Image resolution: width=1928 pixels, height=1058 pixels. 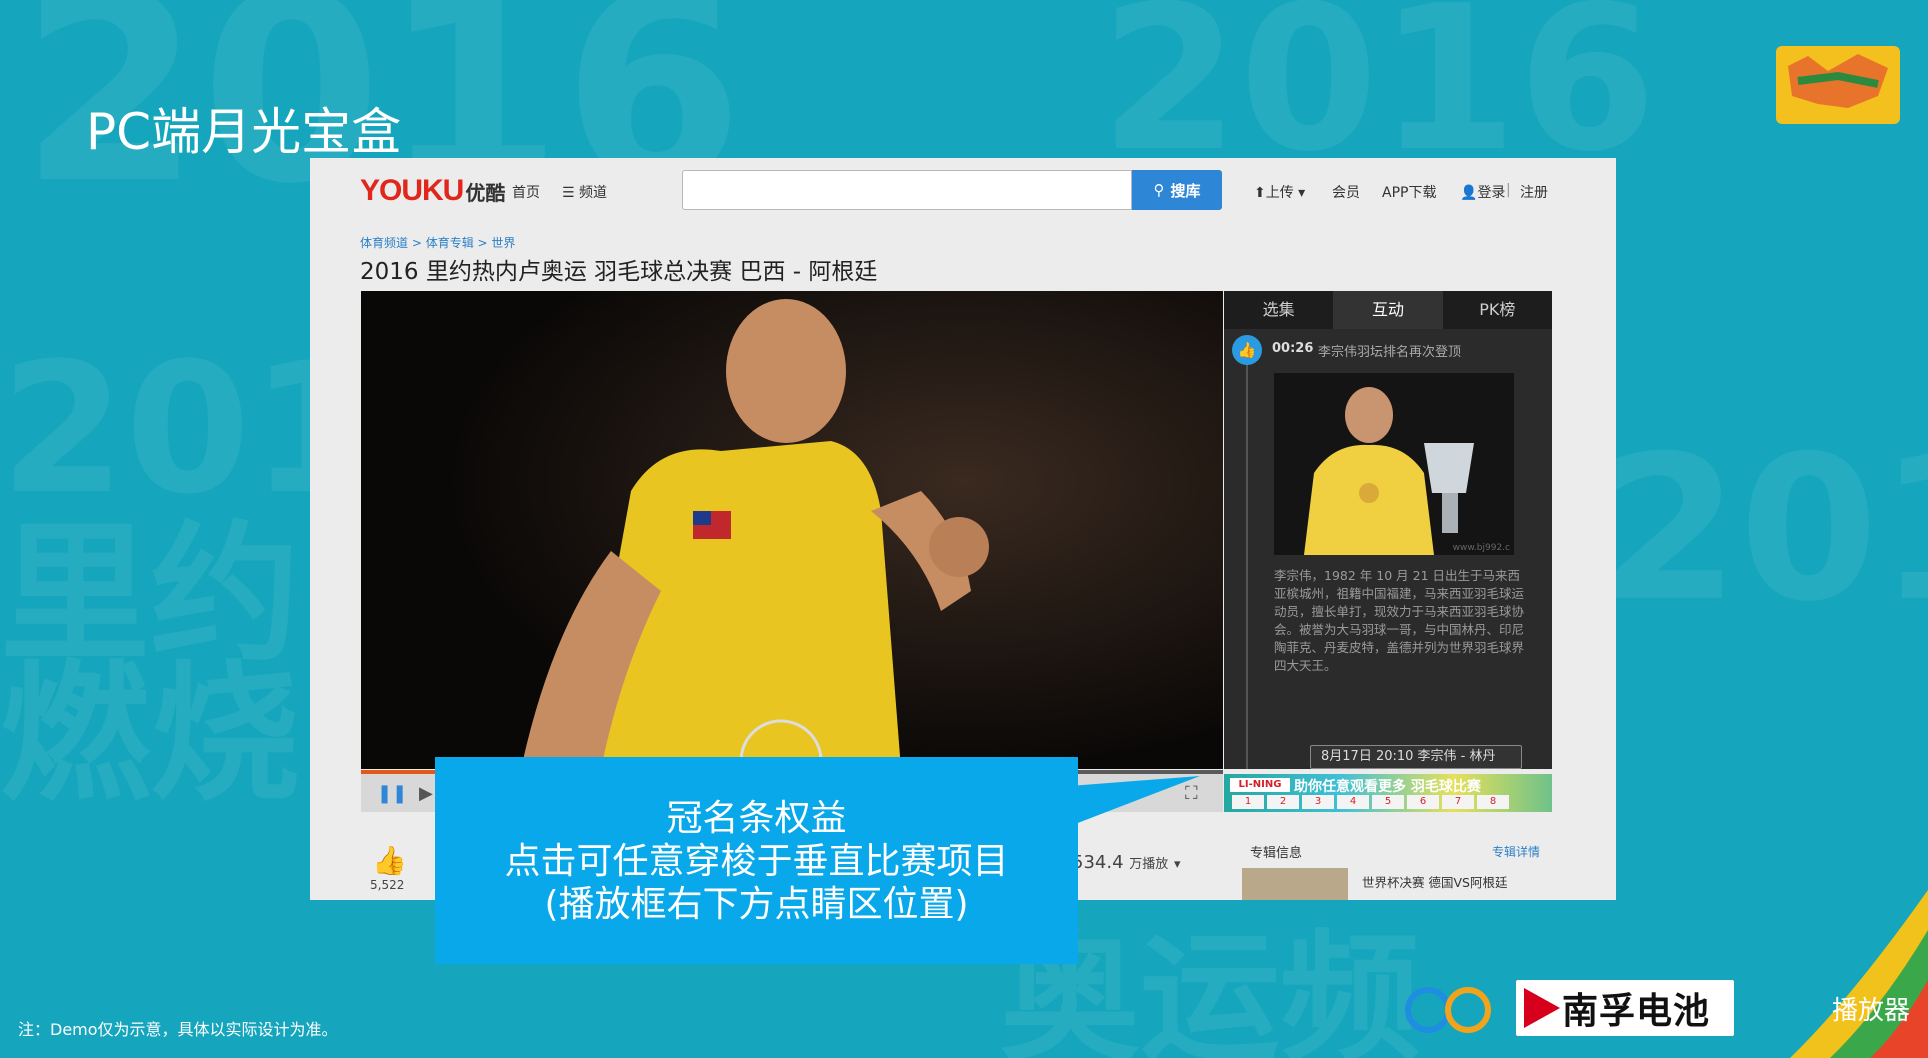 I want to click on event-headline: 李宗伟羽坛排名再次登顶, so click(x=1389, y=350).